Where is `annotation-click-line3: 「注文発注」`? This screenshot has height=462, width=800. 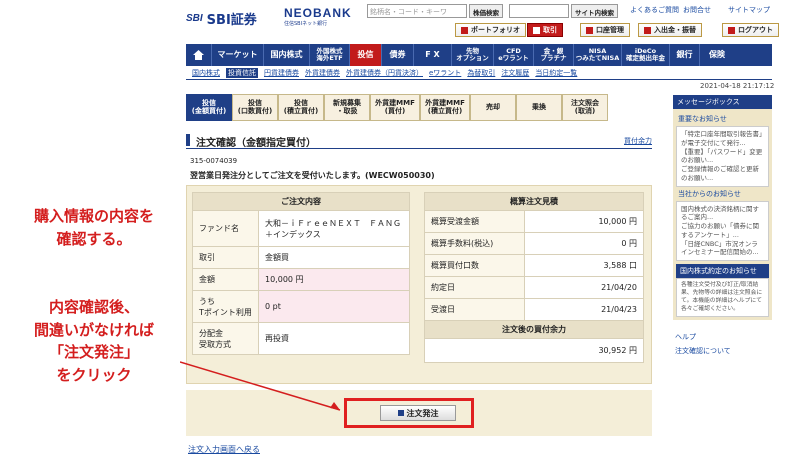
annotation-click-line3: 「注文発注」 is located at coordinates (93, 352).